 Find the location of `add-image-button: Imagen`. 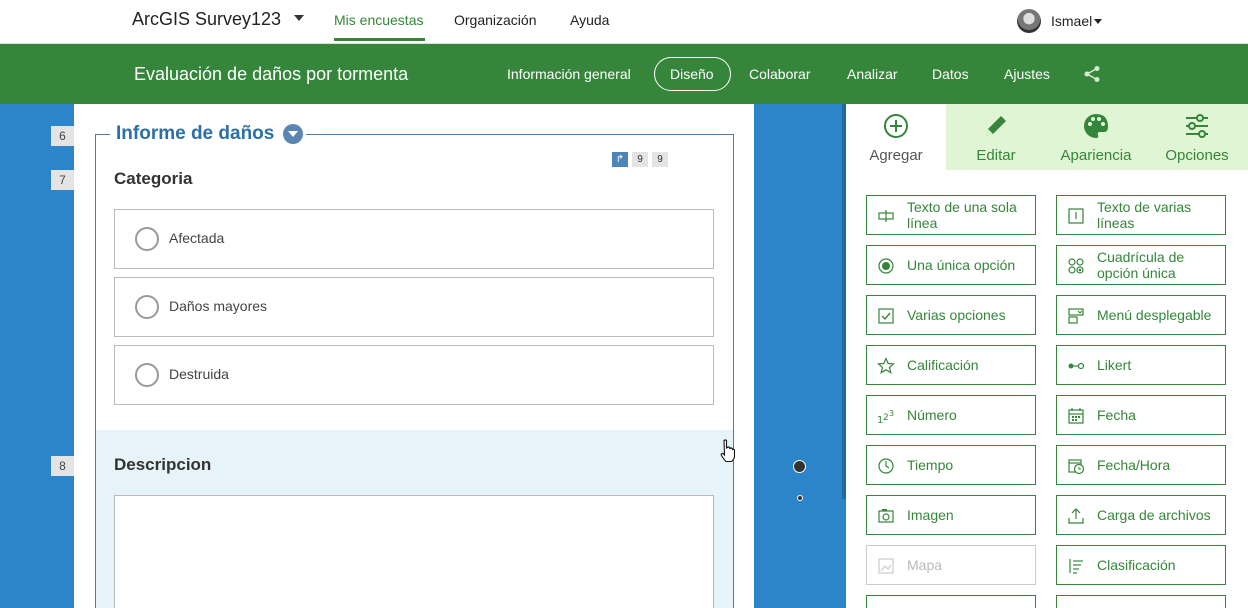

add-image-button: Imagen is located at coordinates (951, 515).